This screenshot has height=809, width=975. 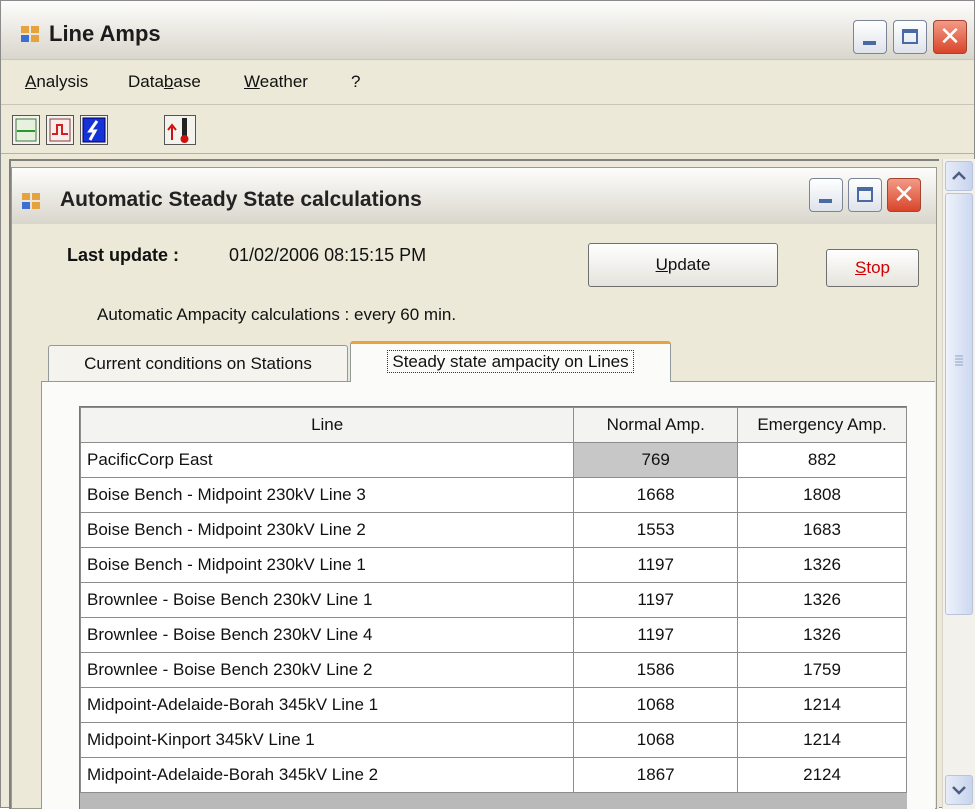 I want to click on menu-analysis: Analysis, so click(x=56, y=82).